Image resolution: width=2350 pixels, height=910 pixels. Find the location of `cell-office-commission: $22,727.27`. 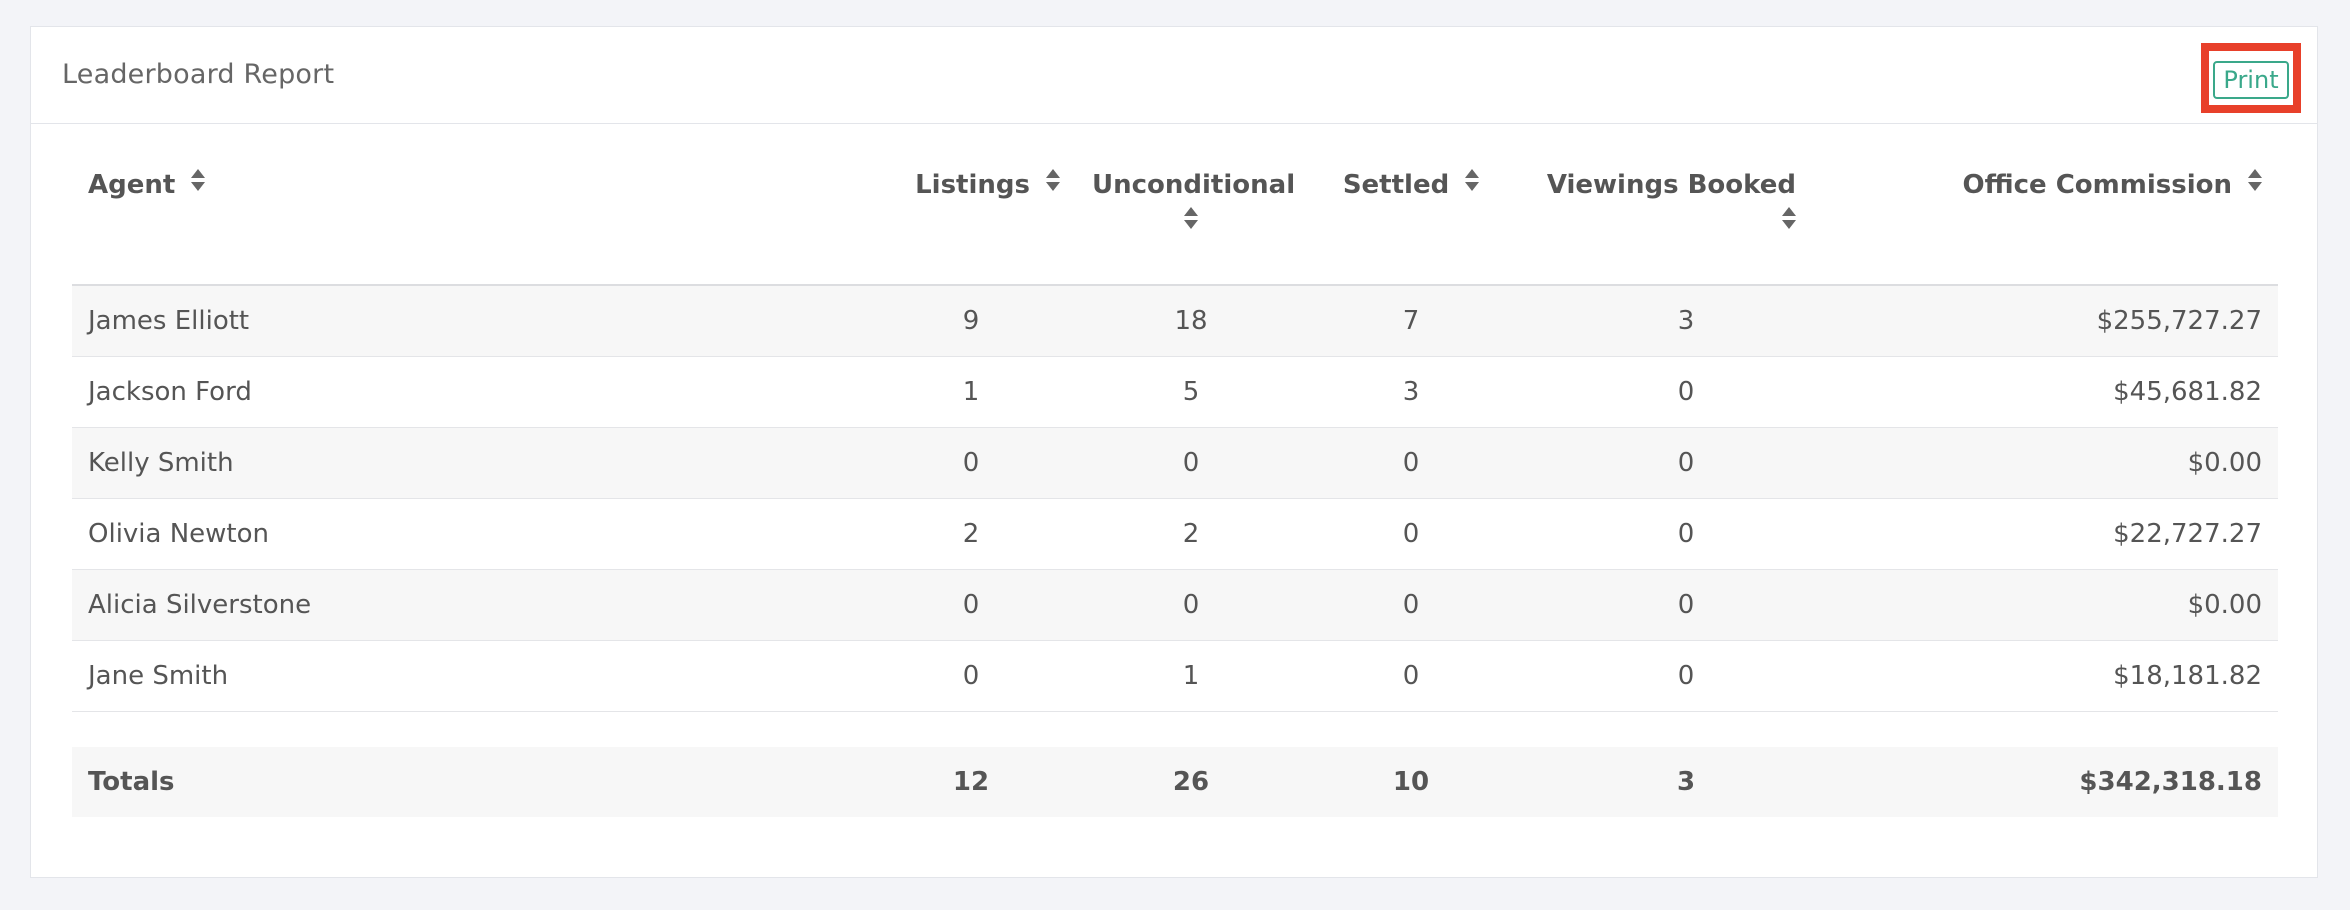

cell-office-commission: $22,727.27 is located at coordinates (2067, 534).